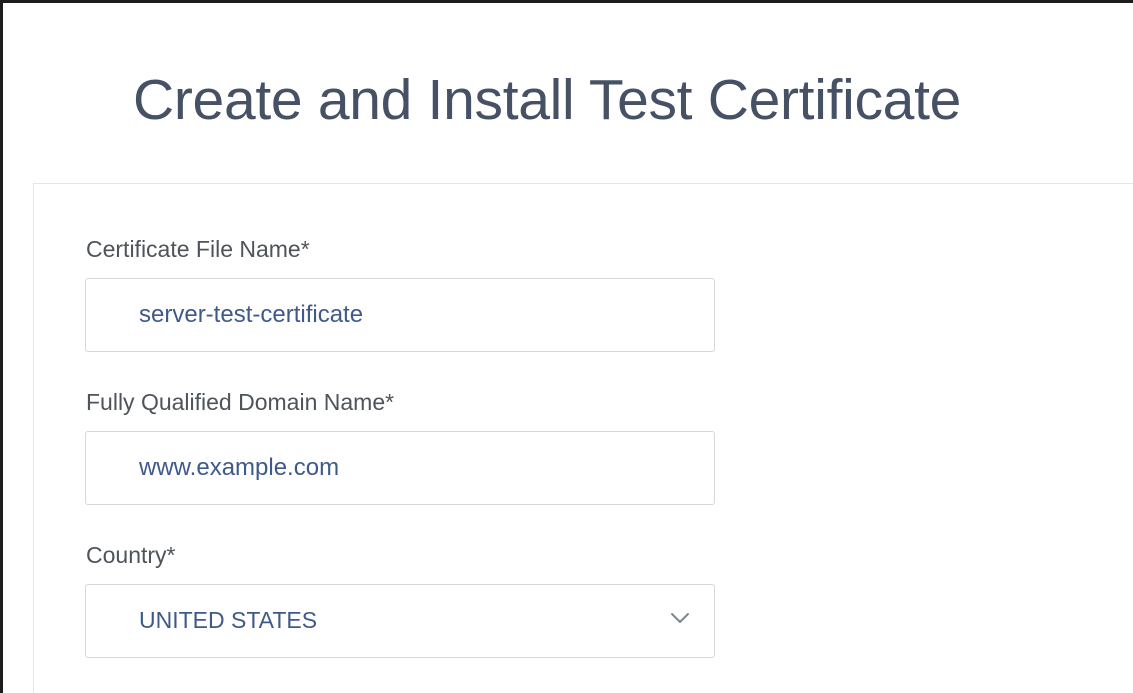 This screenshot has height=693, width=1133. What do you see at coordinates (680, 618) in the screenshot?
I see `chevron-down-icon` at bounding box center [680, 618].